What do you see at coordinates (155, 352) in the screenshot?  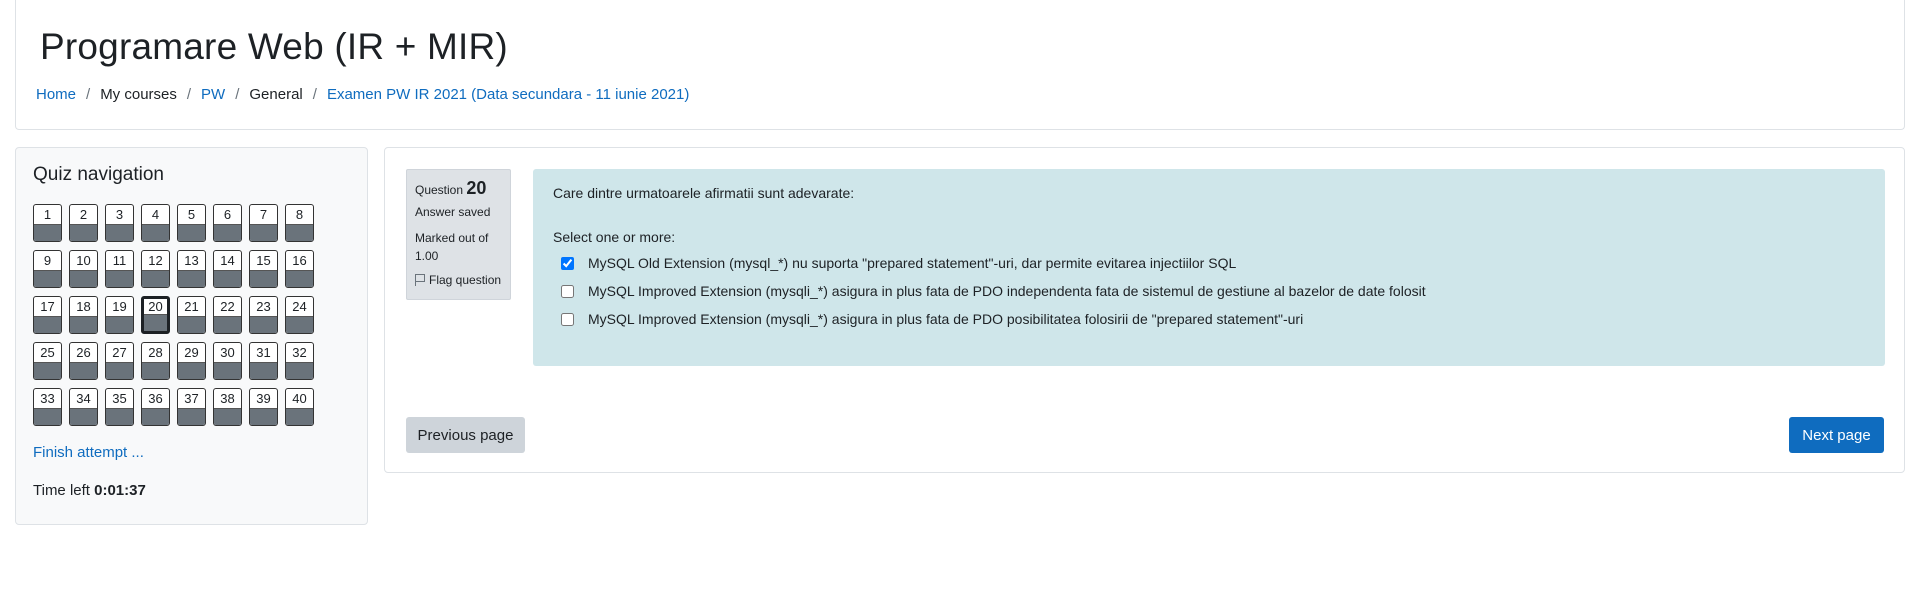 I see `quiz-nav-number: 28` at bounding box center [155, 352].